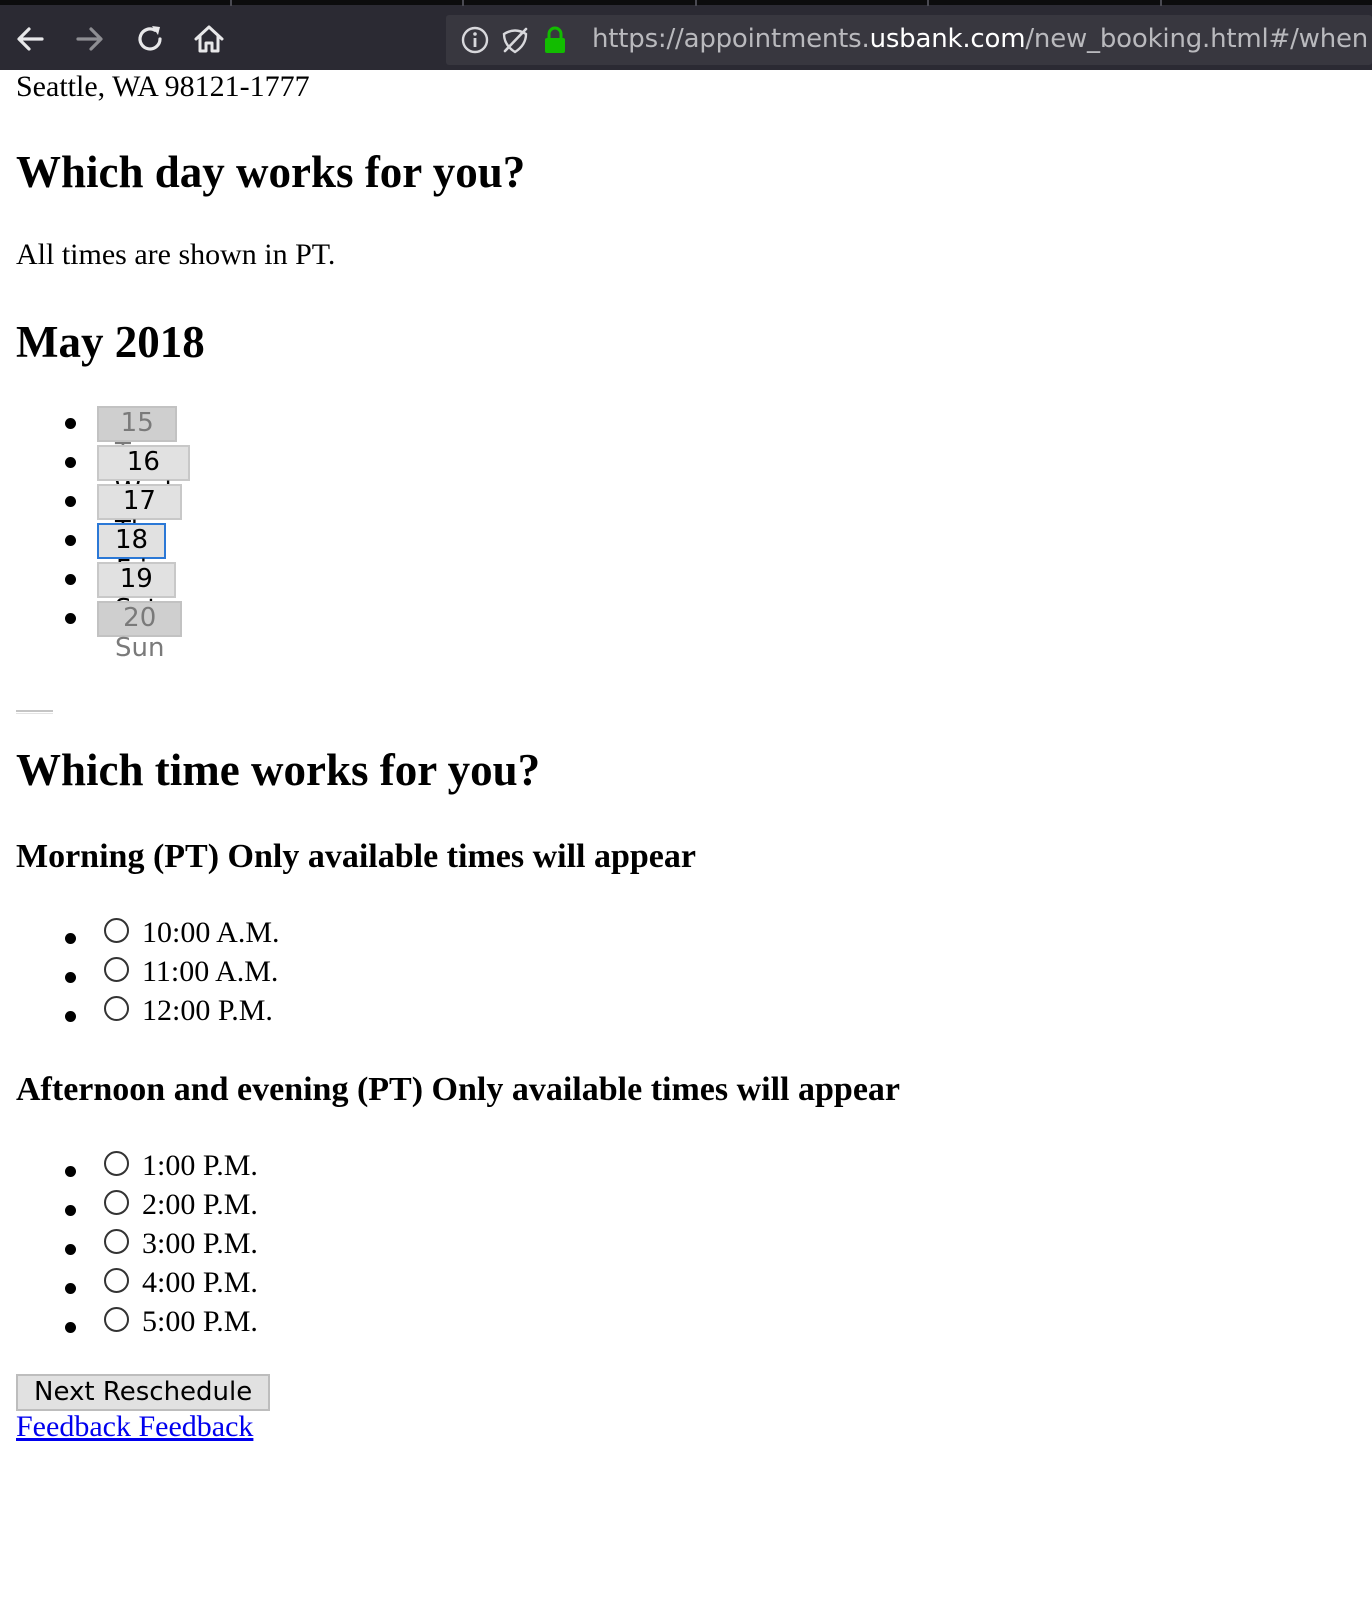 Image resolution: width=1372 pixels, height=1613 pixels. What do you see at coordinates (116, 1319) in the screenshot?
I see `time-radio-500pm` at bounding box center [116, 1319].